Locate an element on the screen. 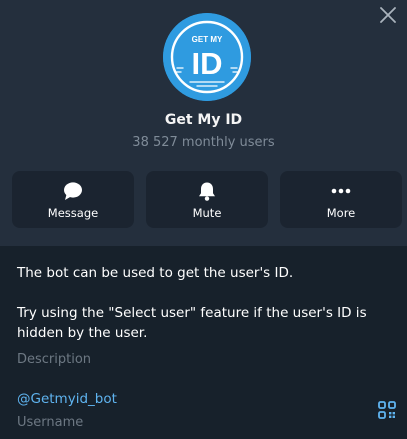 This screenshot has height=439, width=407. message-bubble-icon is located at coordinates (73, 191).